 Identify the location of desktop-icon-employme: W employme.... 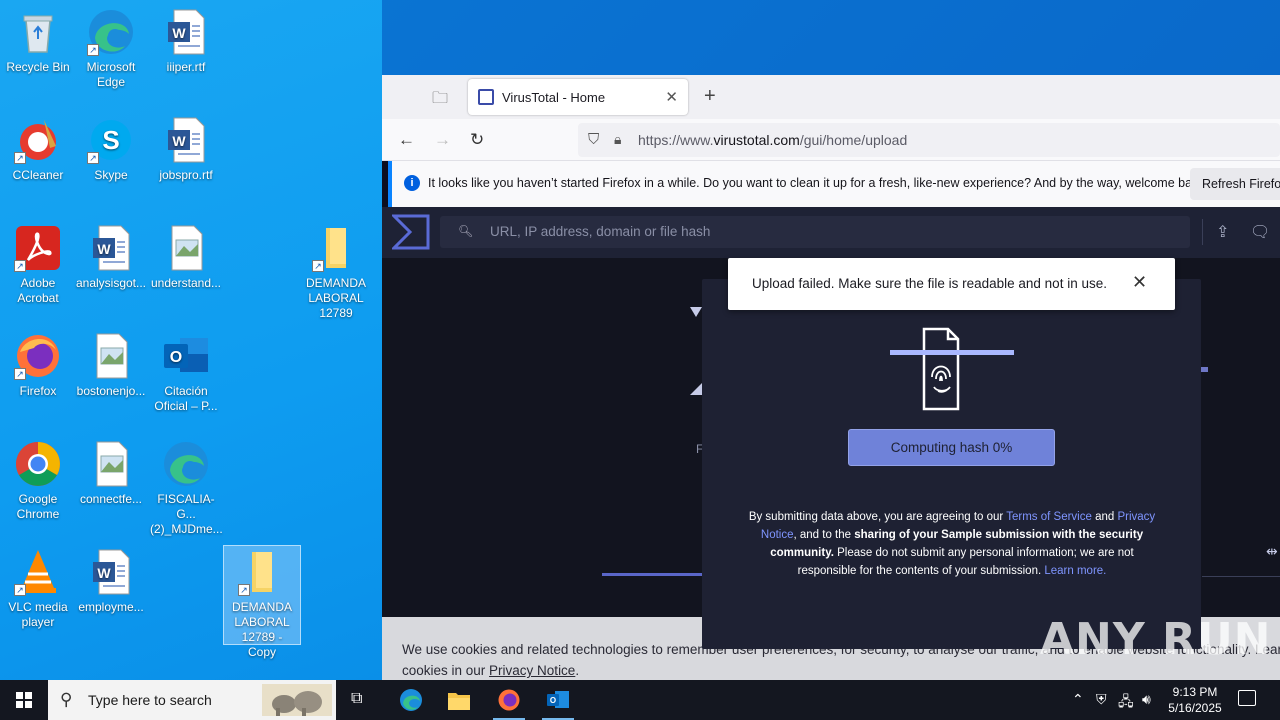
(111, 581).